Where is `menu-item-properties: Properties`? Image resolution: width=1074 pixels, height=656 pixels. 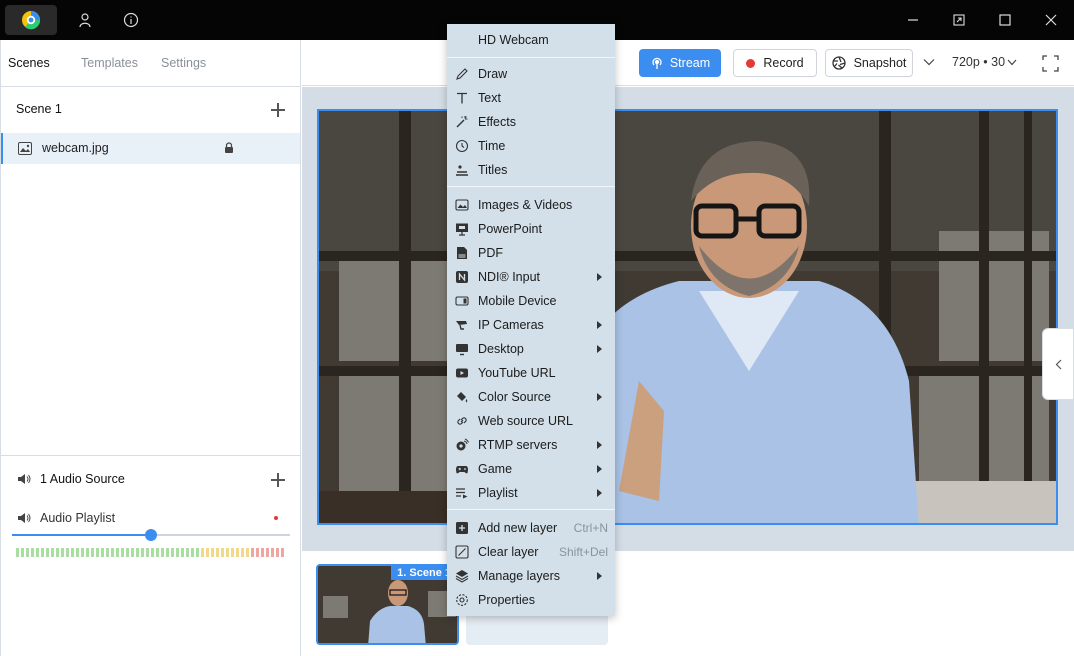 menu-item-properties: Properties is located at coordinates (531, 600).